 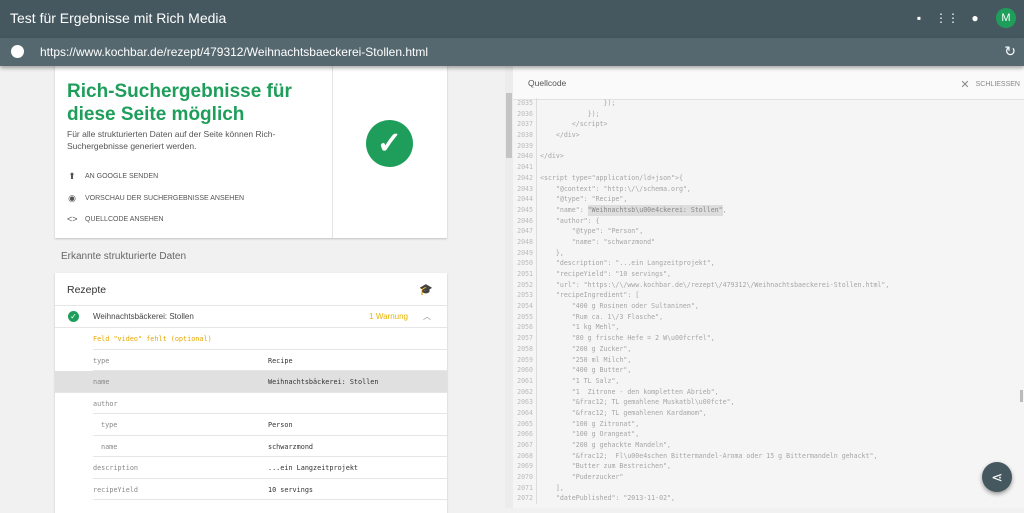 What do you see at coordinates (763, 360) in the screenshot?
I see `code-line: 2059 "250 ml Milch",` at bounding box center [763, 360].